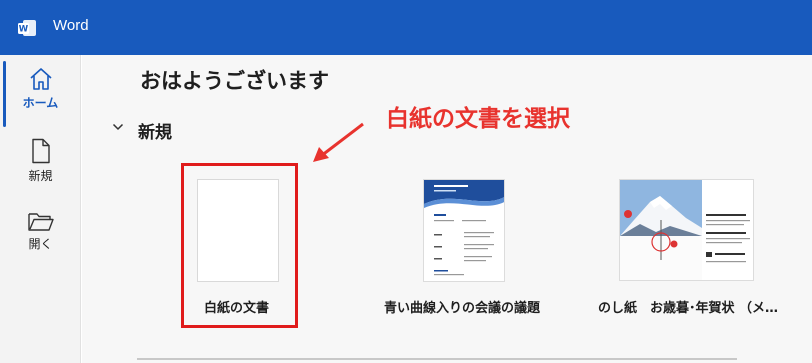  I want to click on open-folder-icon, so click(40, 222).